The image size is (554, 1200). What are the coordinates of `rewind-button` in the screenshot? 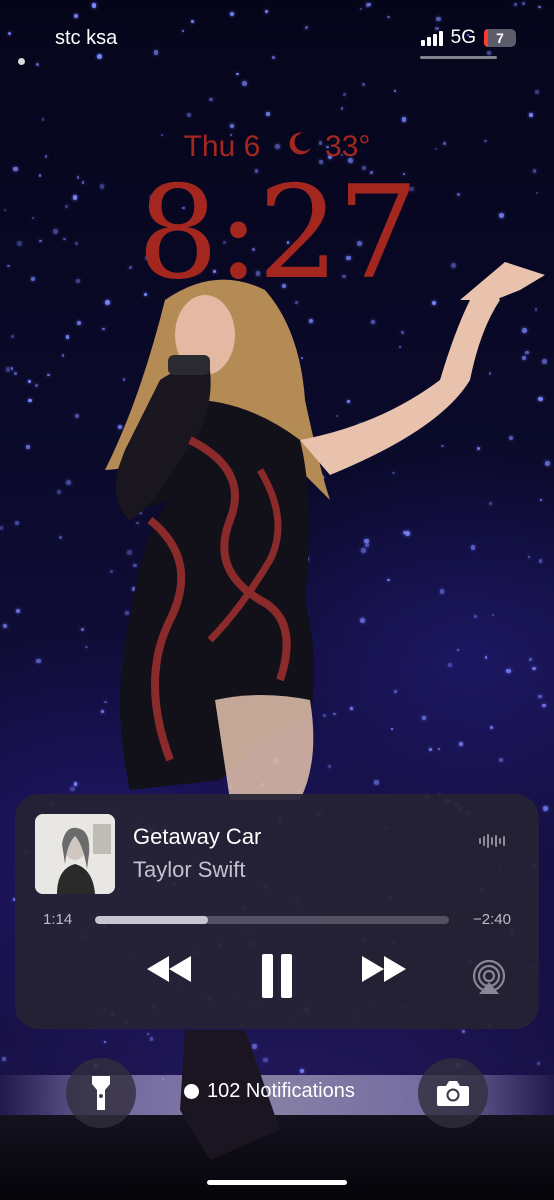 It's located at (169, 969).